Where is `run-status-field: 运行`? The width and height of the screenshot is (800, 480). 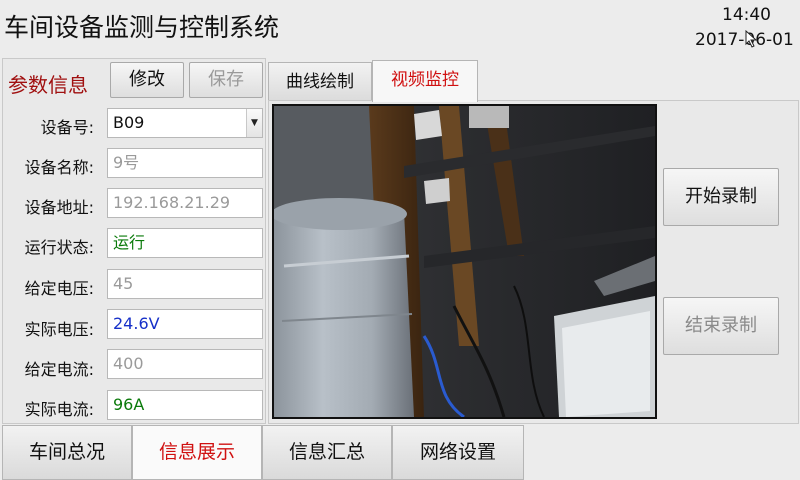 run-status-field: 运行 is located at coordinates (185, 243).